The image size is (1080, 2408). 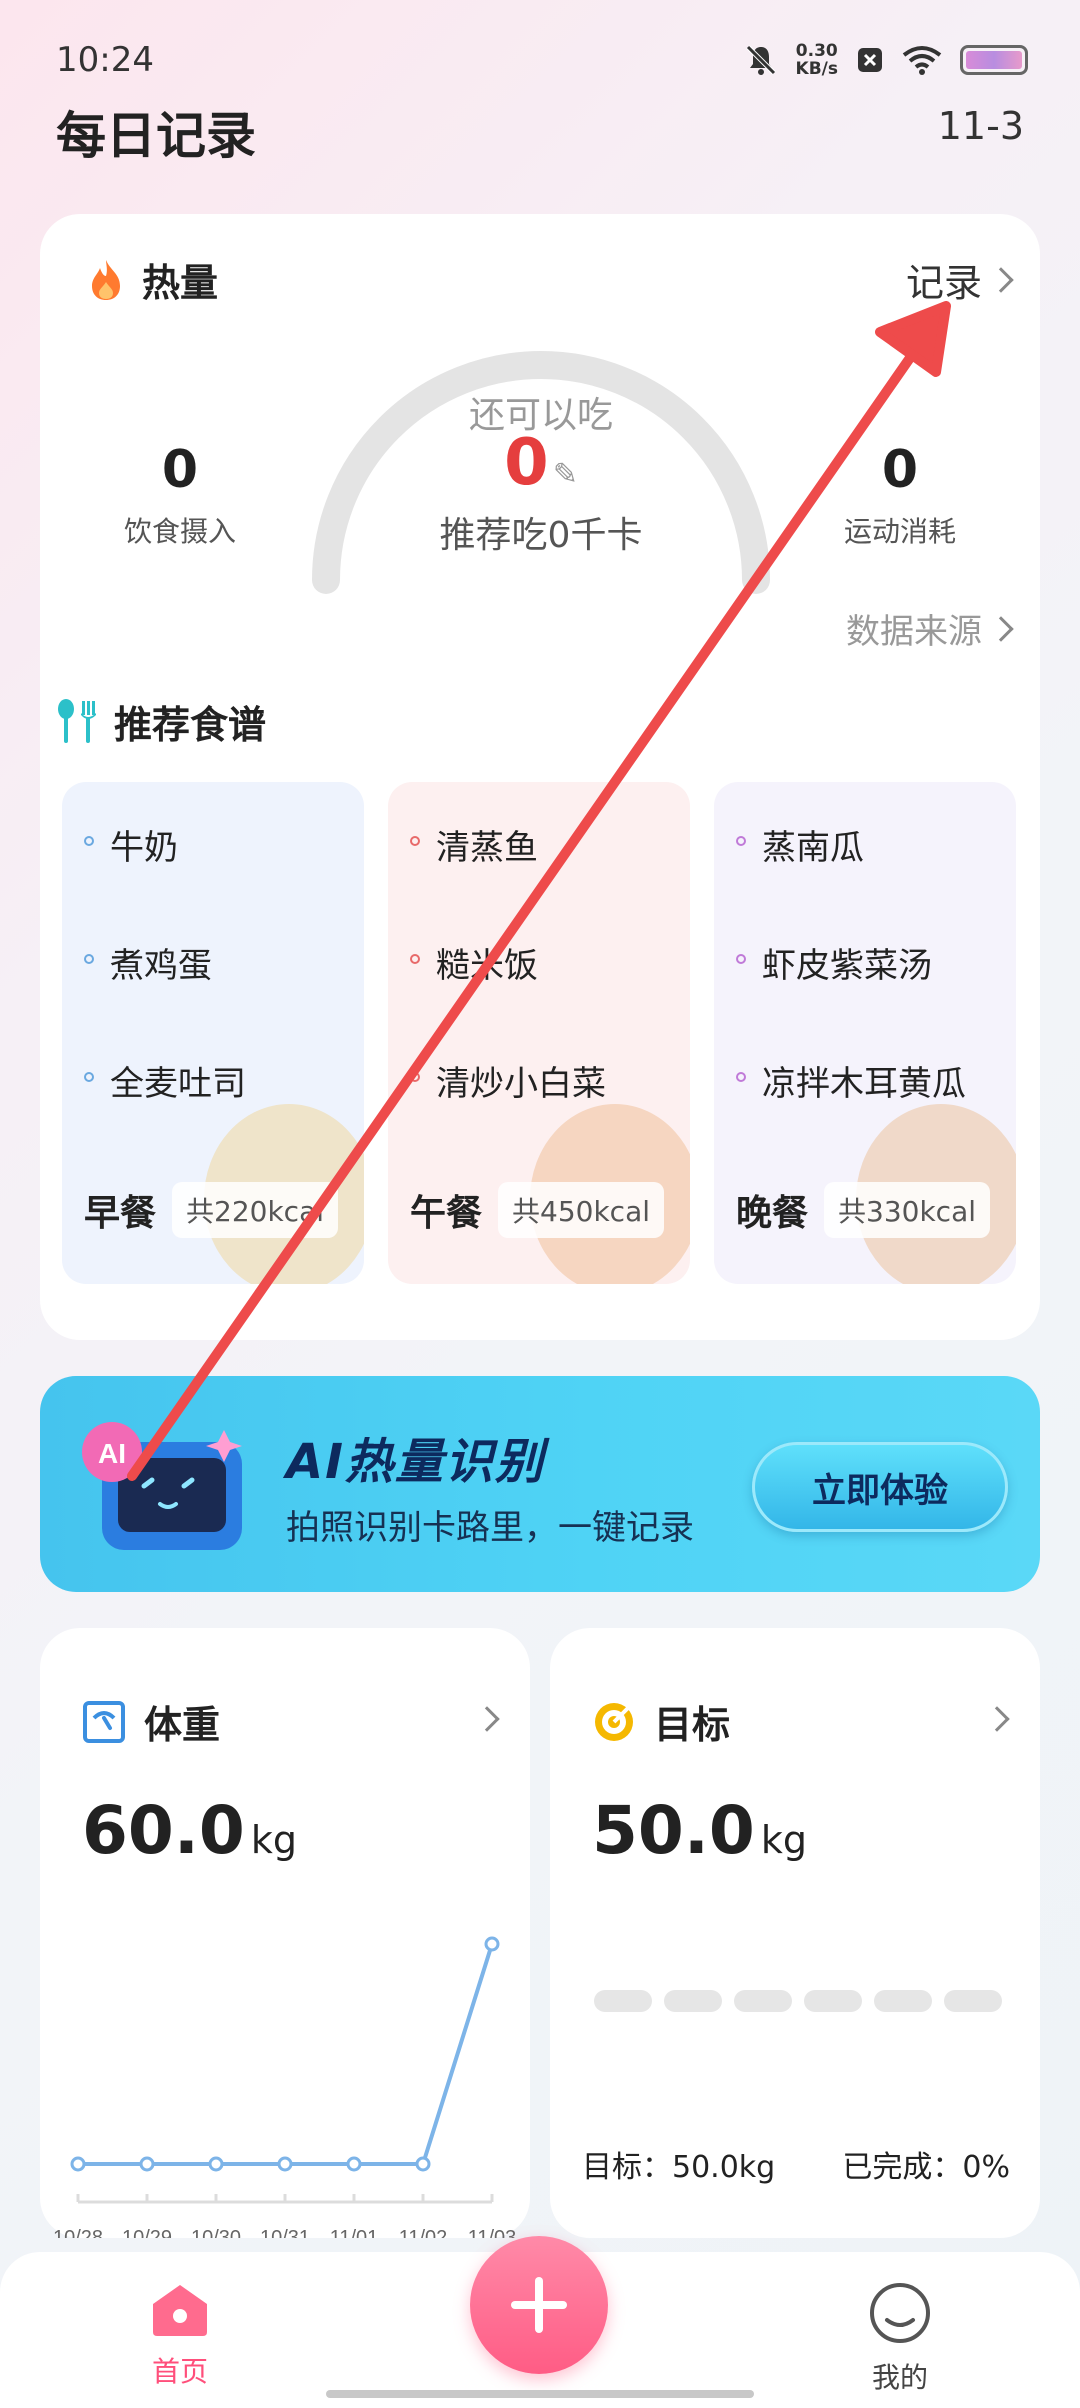 I want to click on meal-item: 虾皮紫菜汤, so click(x=851, y=997).